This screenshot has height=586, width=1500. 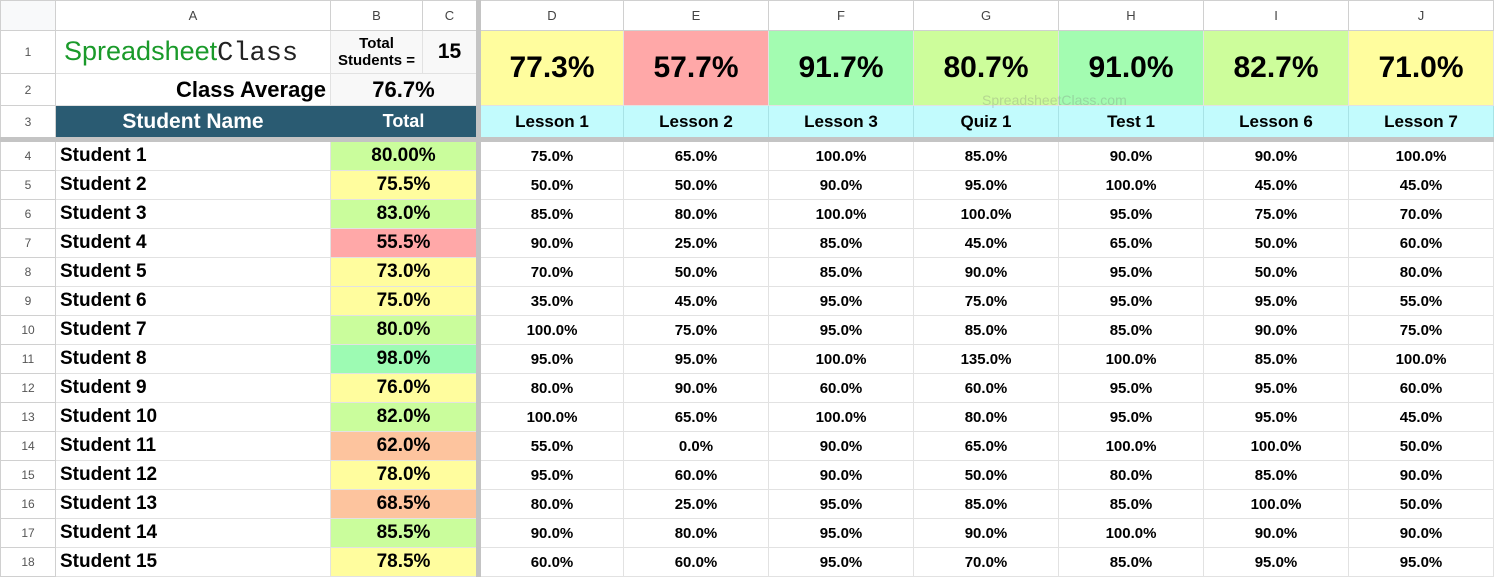 I want to click on column-header-d: D, so click(x=551, y=15).